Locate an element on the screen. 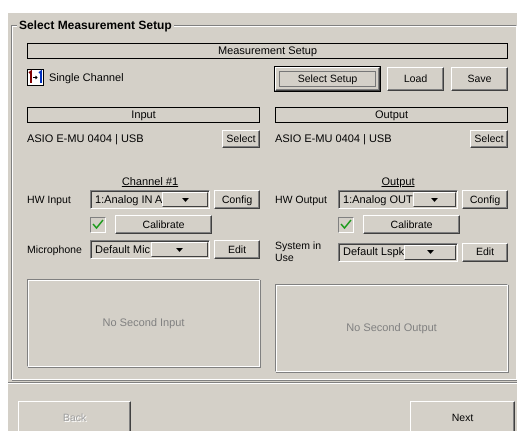 The image size is (517, 431). section-header: Input is located at coordinates (143, 115).